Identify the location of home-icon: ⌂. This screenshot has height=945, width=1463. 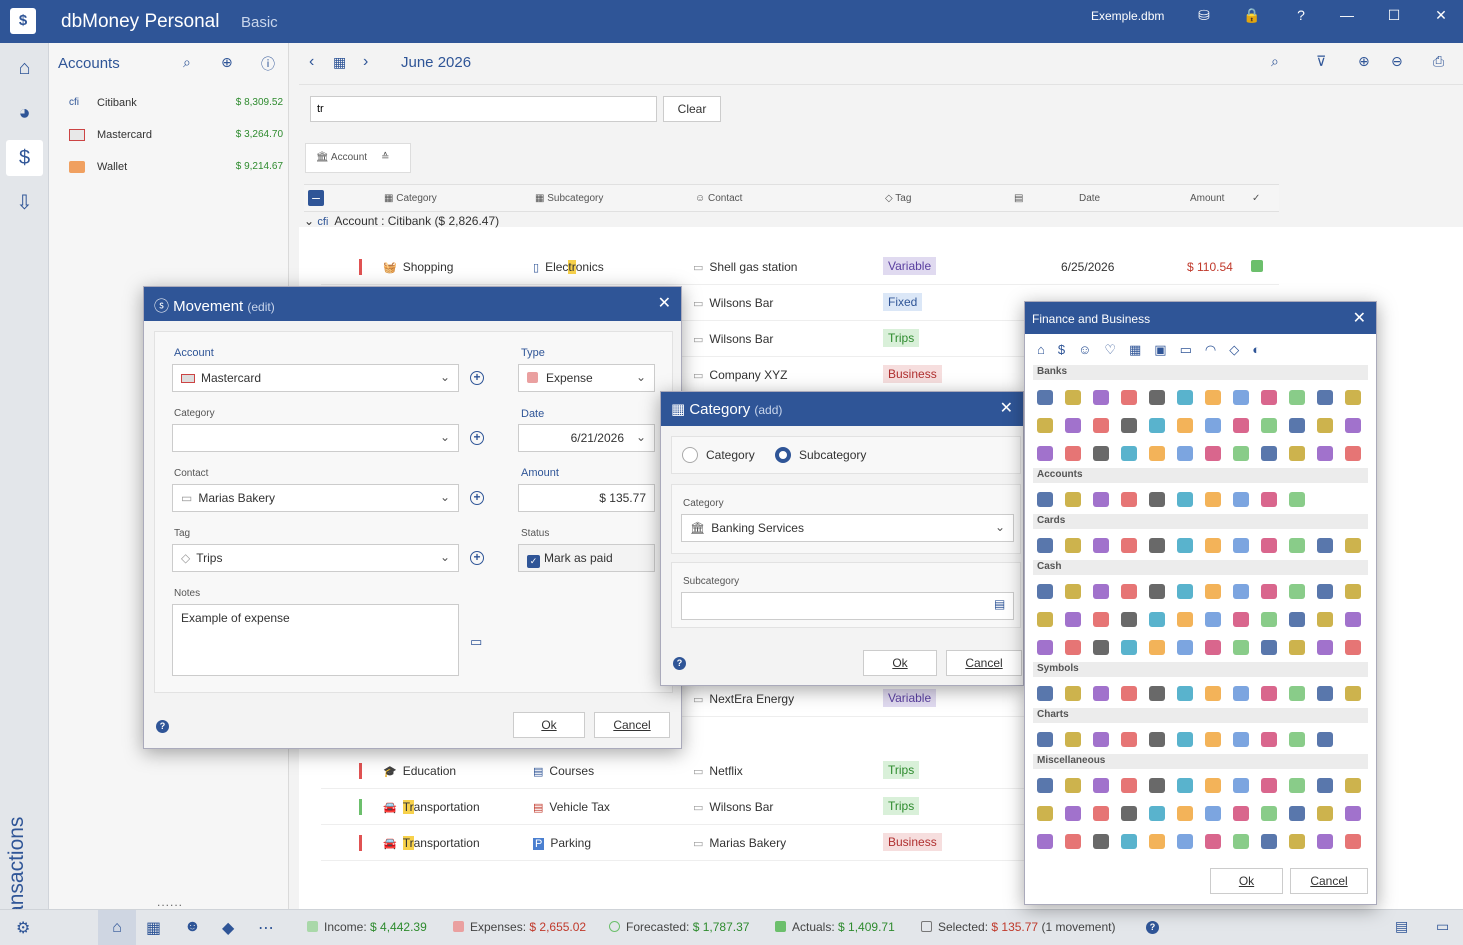
(24, 68).